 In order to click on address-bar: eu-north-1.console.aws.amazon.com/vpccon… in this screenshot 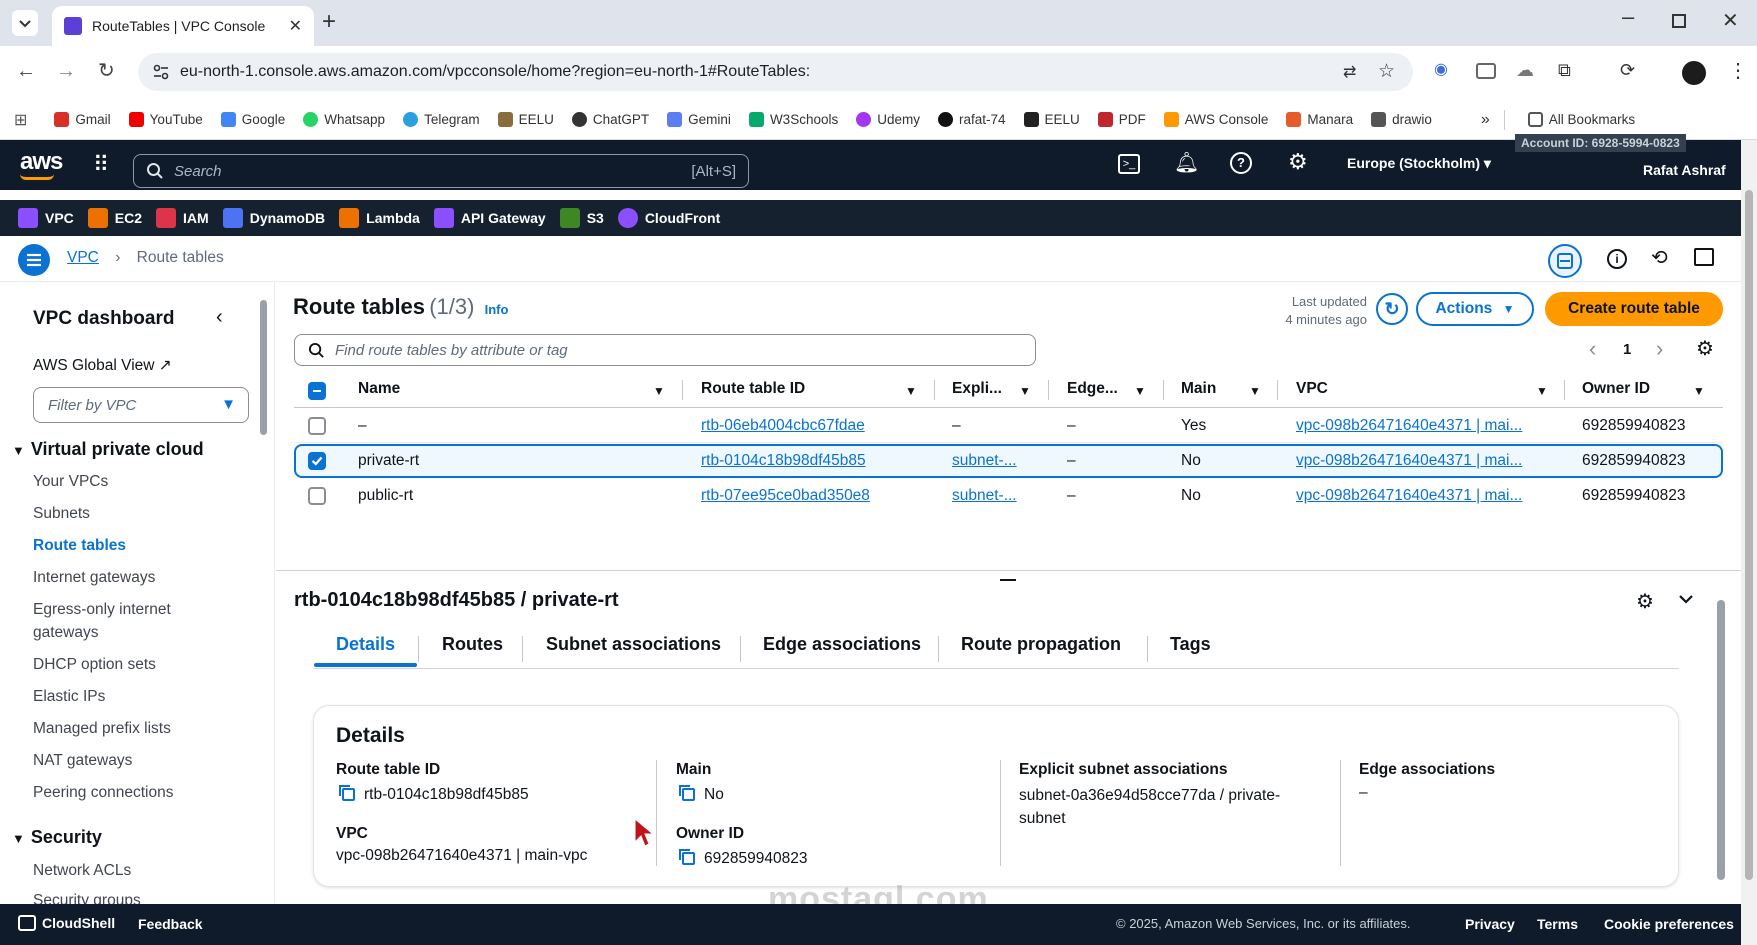, I will do `click(775, 72)`.